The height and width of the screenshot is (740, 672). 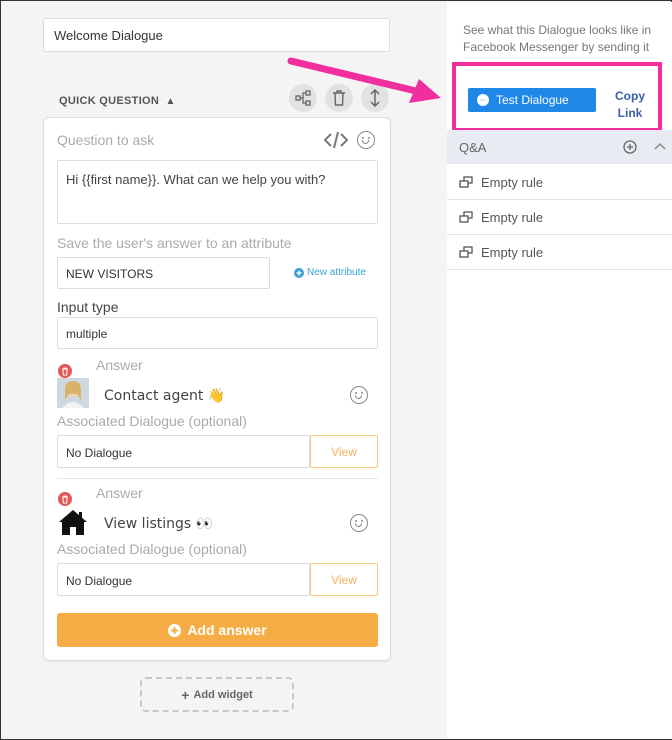 I want to click on add-answer-button: Add answer, so click(x=217, y=630).